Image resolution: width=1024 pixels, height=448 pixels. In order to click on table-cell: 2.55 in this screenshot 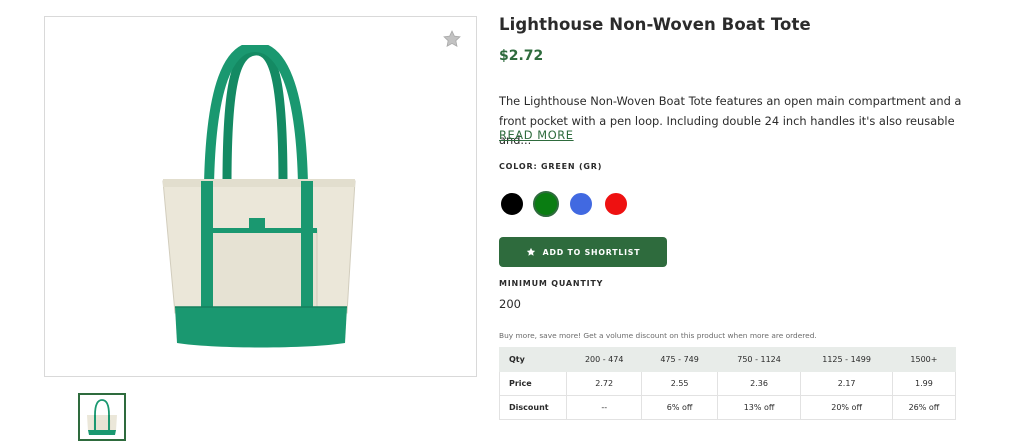, I will do `click(679, 383)`.